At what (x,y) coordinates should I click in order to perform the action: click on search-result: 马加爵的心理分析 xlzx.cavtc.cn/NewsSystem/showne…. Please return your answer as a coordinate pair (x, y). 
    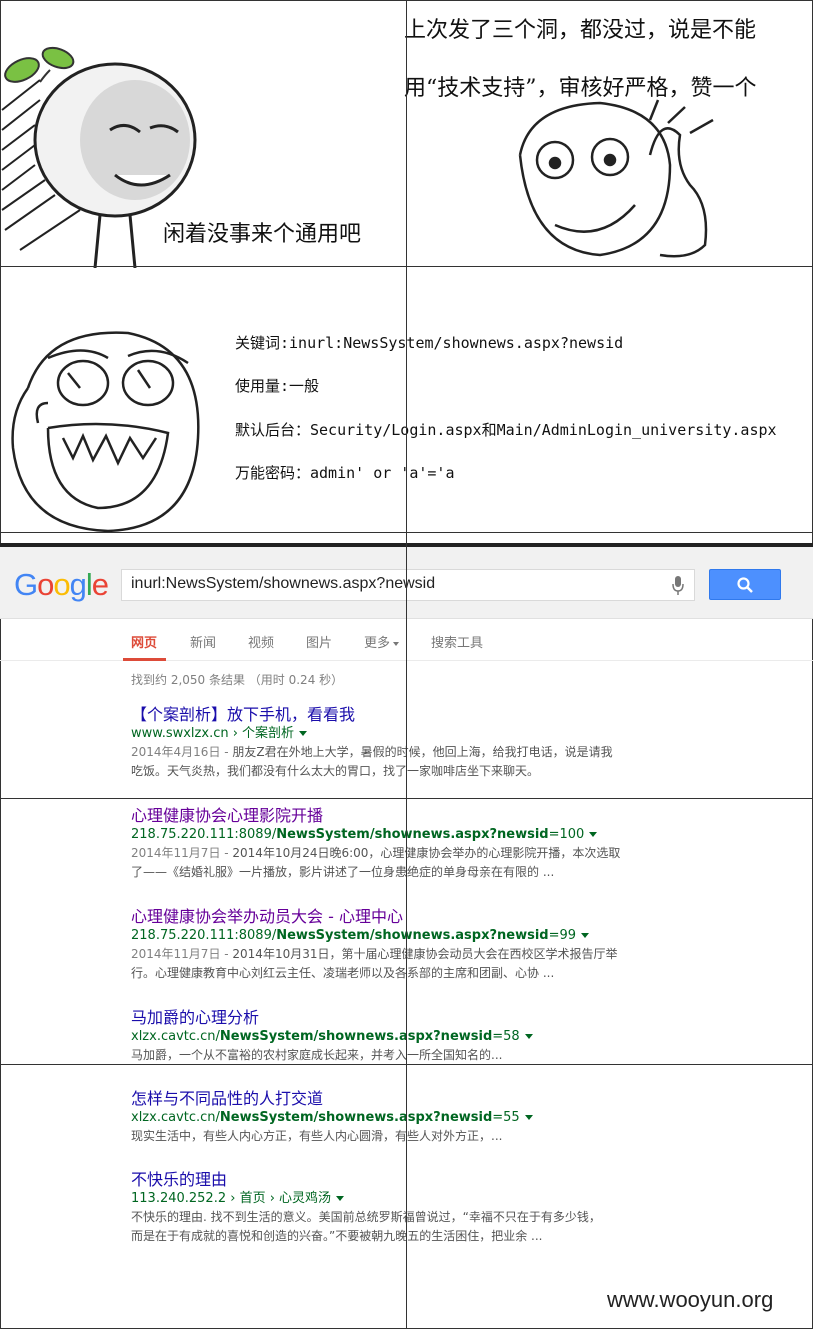
    Looking at the image, I should click on (391, 1036).